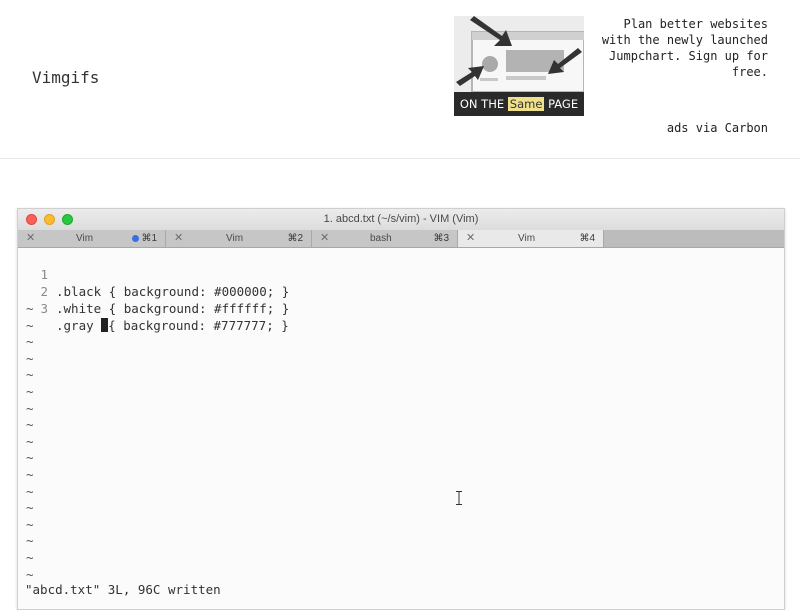  I want to click on line-text-after-cursor: { background: #777777; }, so click(198, 325).